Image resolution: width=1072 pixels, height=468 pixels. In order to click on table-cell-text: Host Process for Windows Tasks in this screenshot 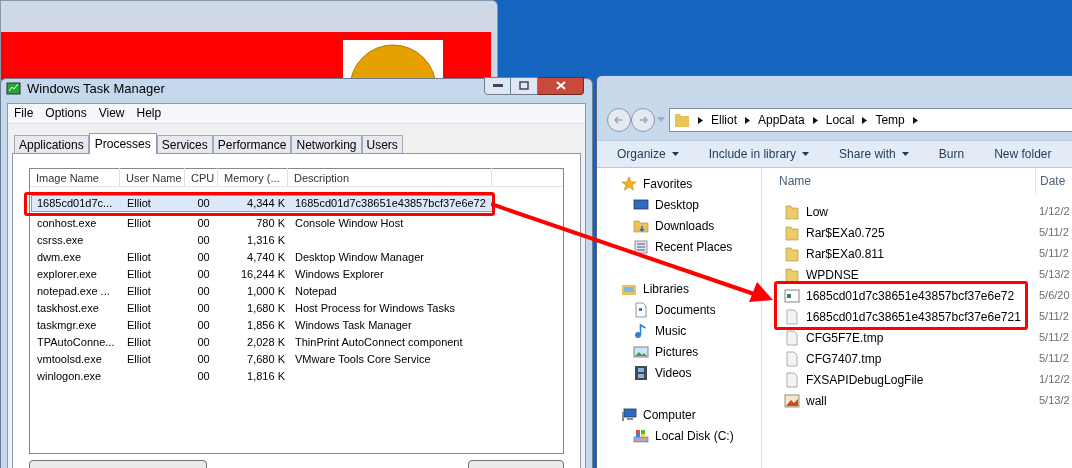, I will do `click(375, 308)`.